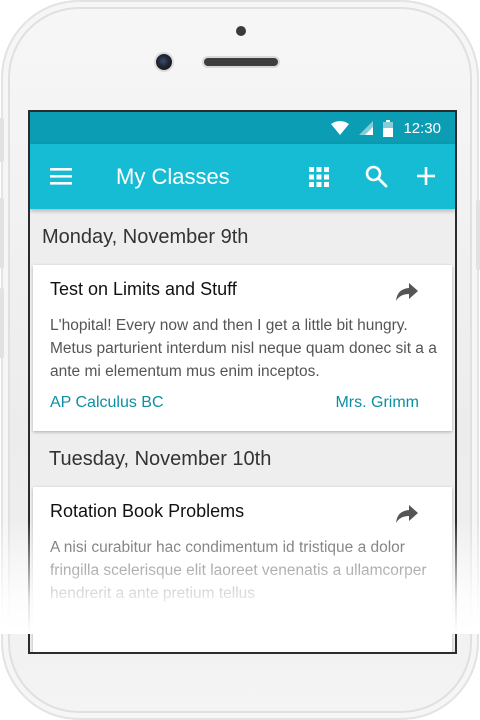 The width and height of the screenshot is (480, 720). Describe the element at coordinates (62, 178) in the screenshot. I see `menu-icon` at that location.